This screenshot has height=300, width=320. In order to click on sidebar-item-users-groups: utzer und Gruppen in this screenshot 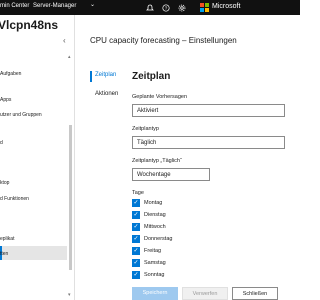, I will do `click(21, 115)`.